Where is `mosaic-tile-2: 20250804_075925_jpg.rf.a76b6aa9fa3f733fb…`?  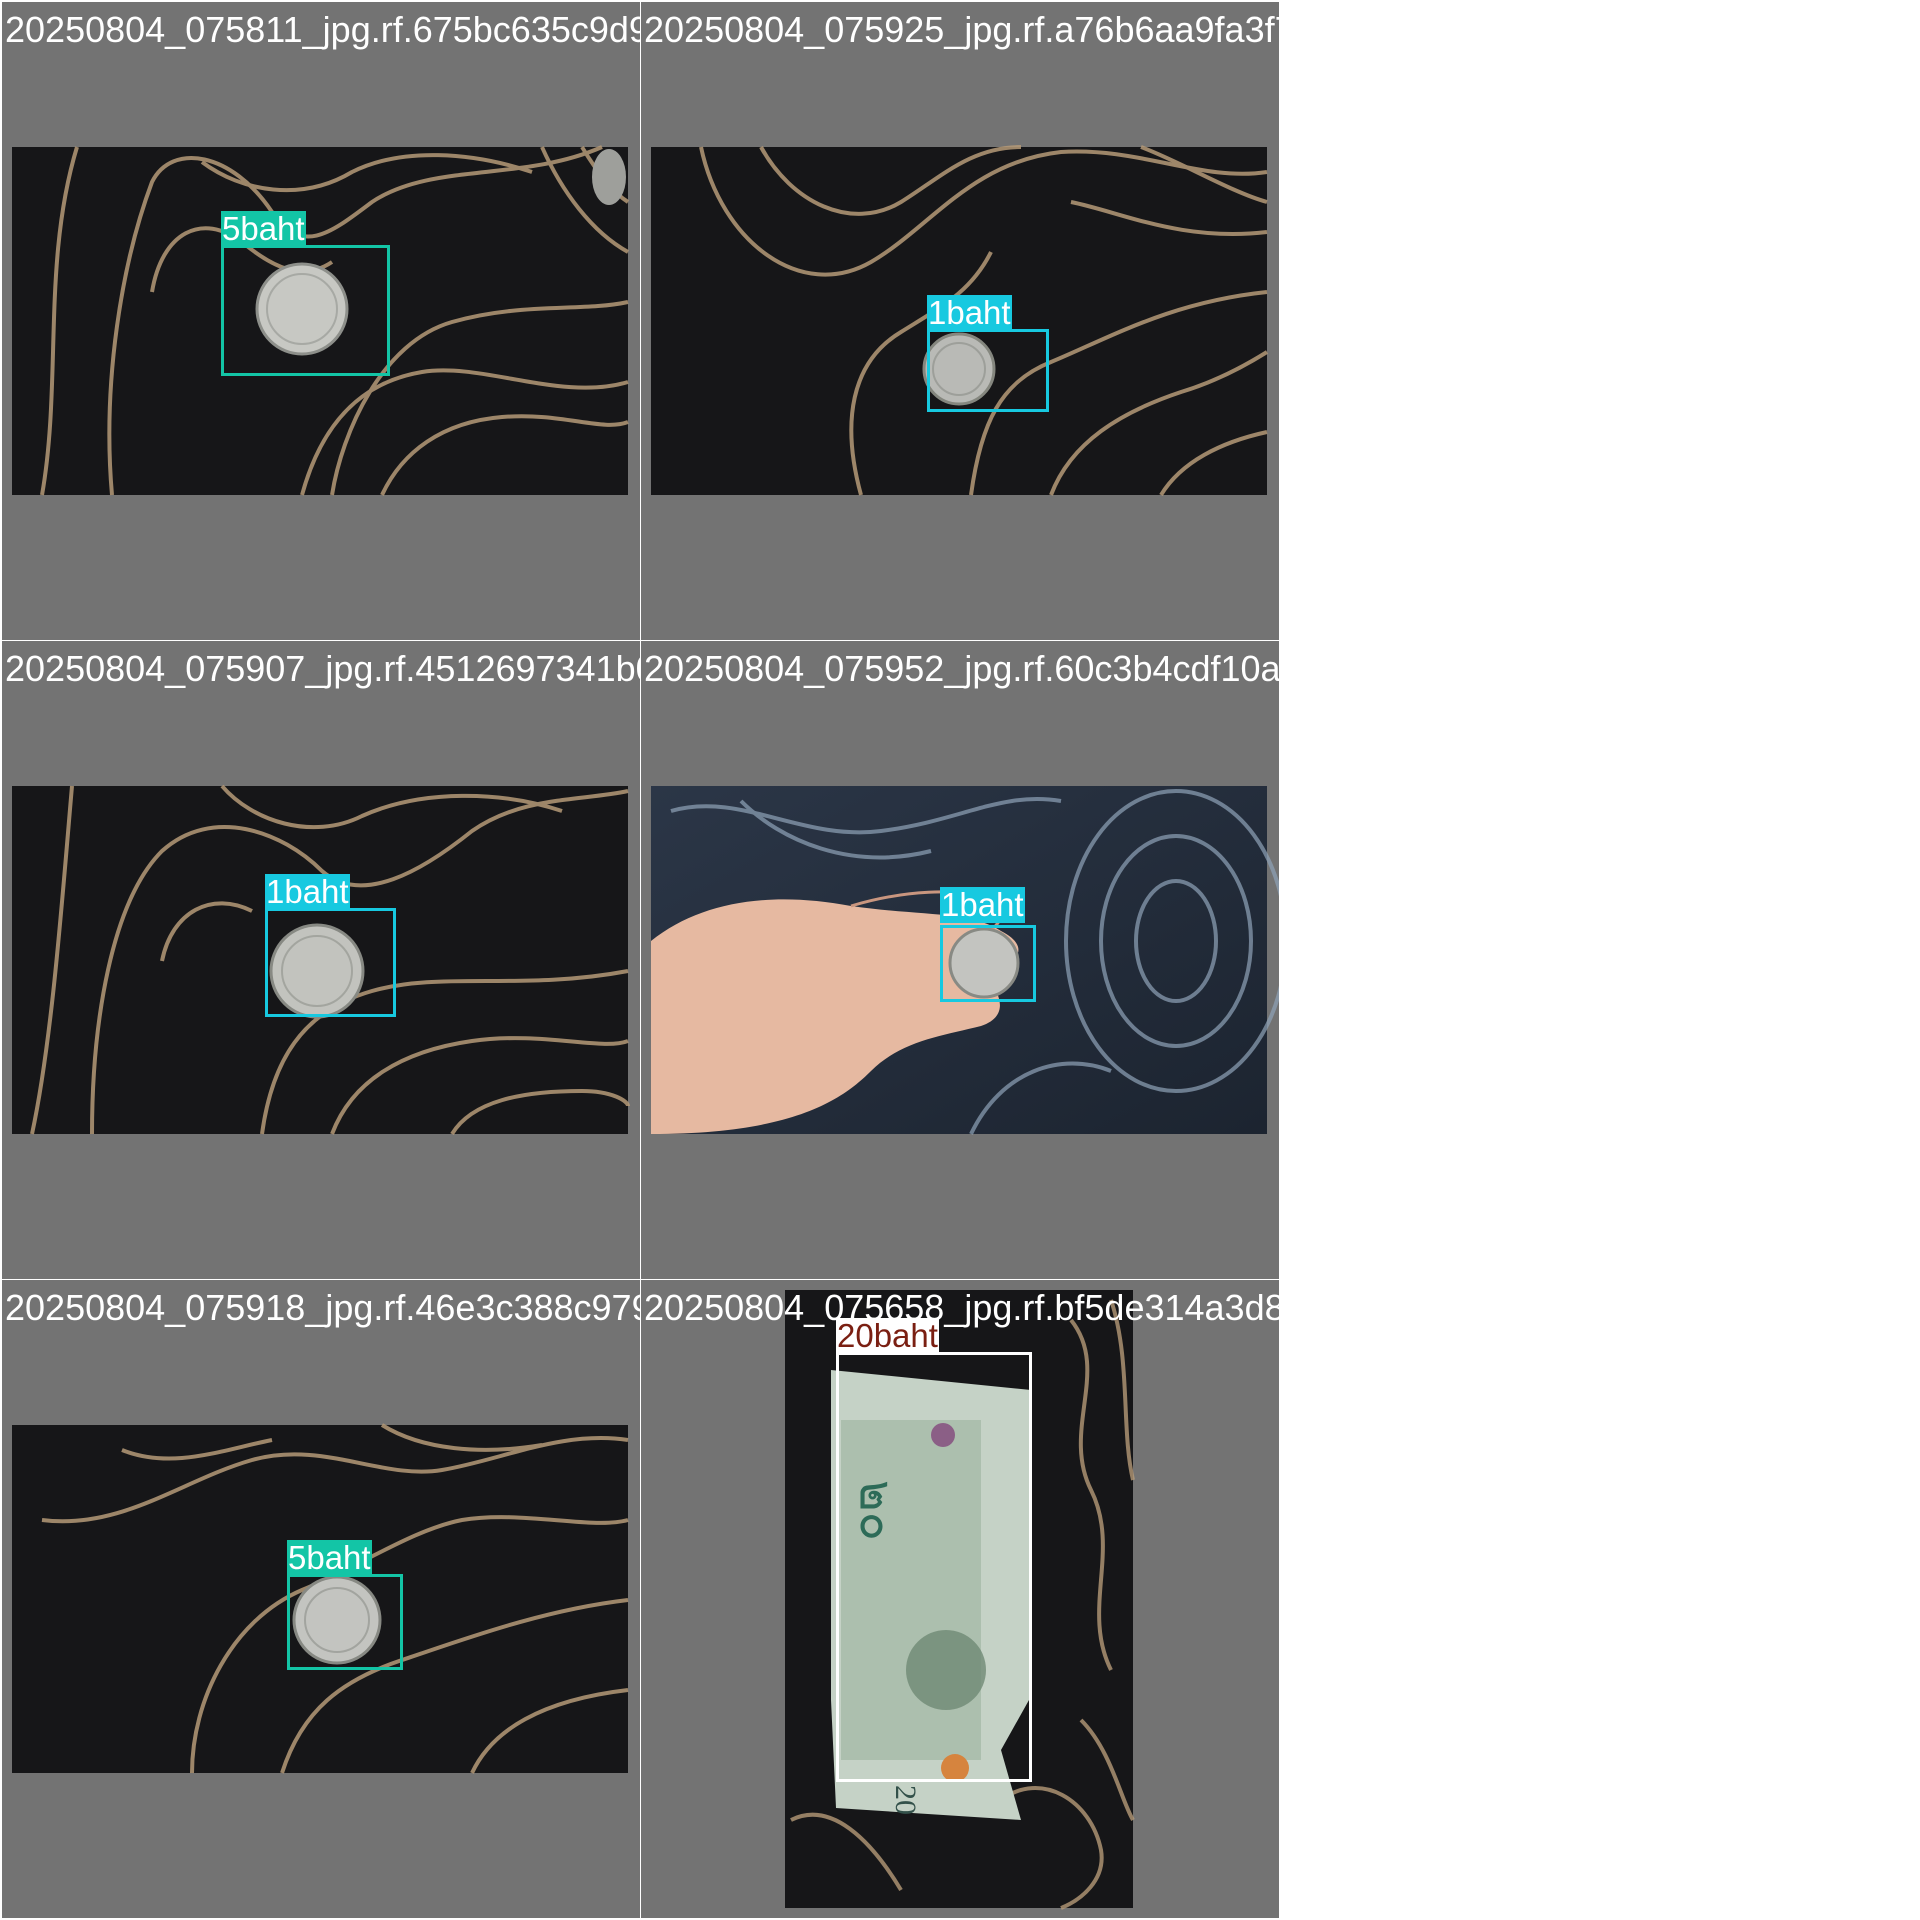
mosaic-tile-2: 20250804_075925_jpg.rf.a76b6aa9fa3f733fb… is located at coordinates (1003, 321).